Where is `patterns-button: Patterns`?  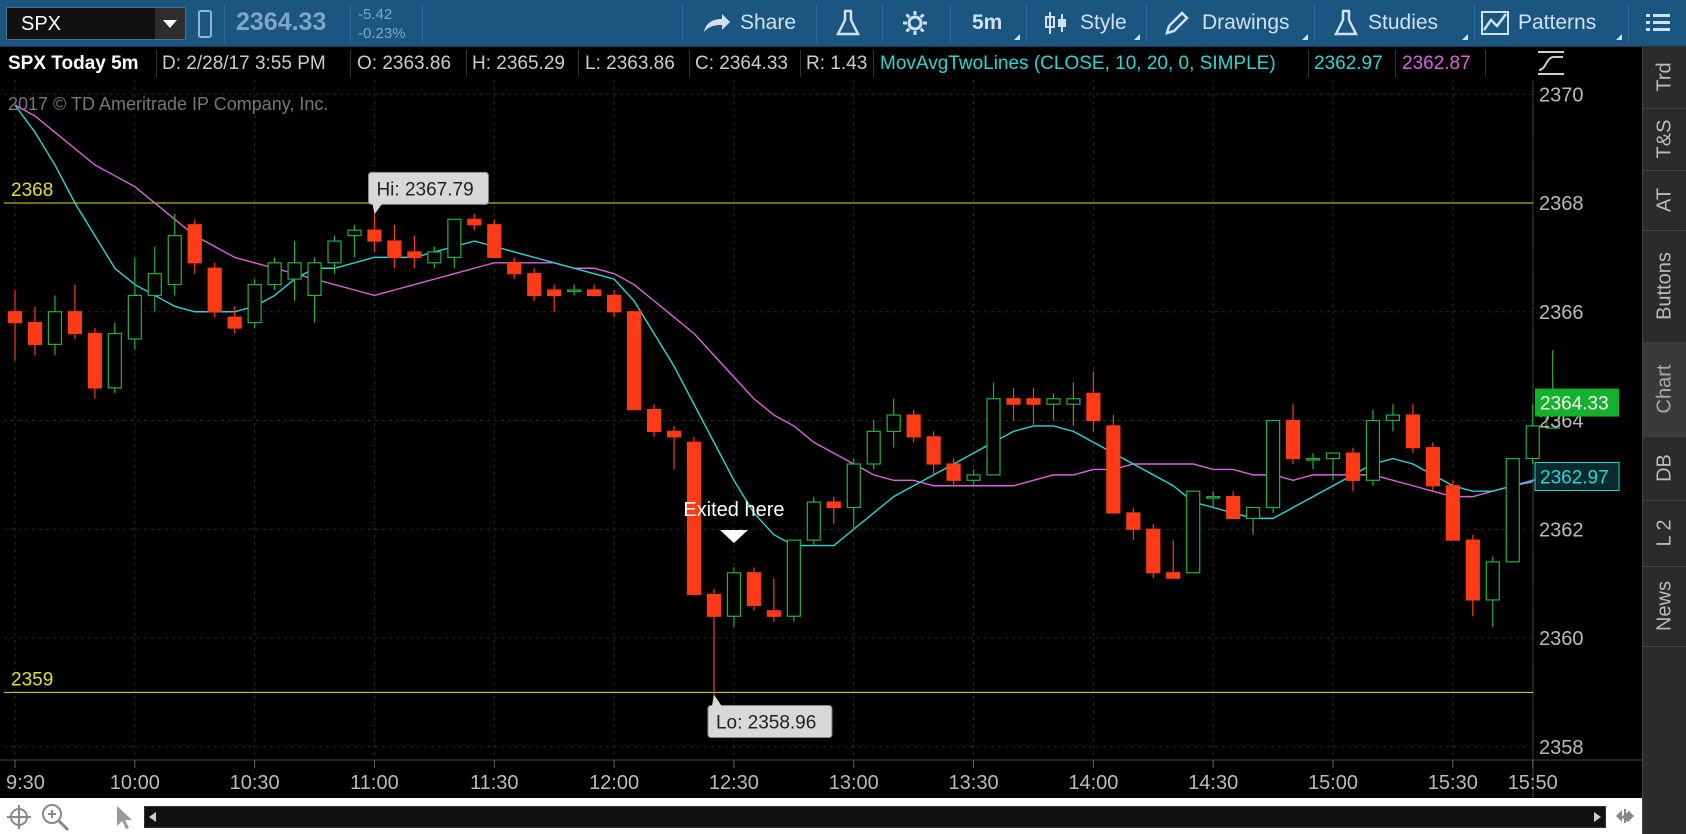
patterns-button: Patterns is located at coordinates (1551, 23).